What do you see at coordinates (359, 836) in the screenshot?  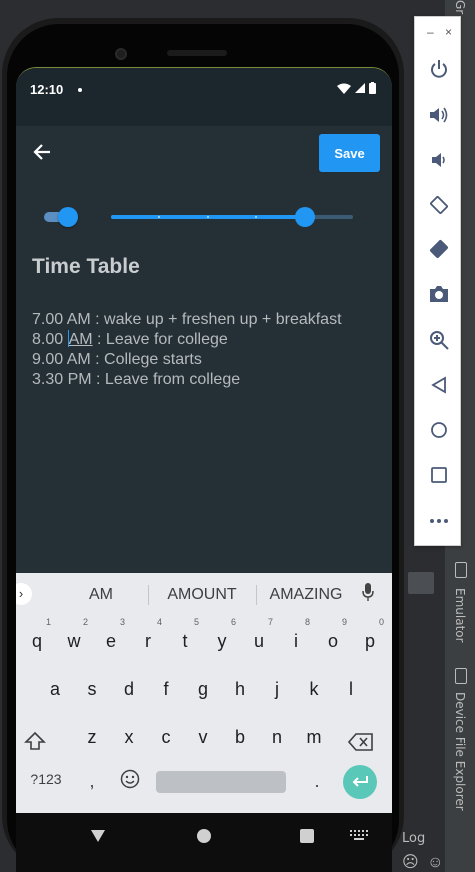 I see `keyboard-switch-icon` at bounding box center [359, 836].